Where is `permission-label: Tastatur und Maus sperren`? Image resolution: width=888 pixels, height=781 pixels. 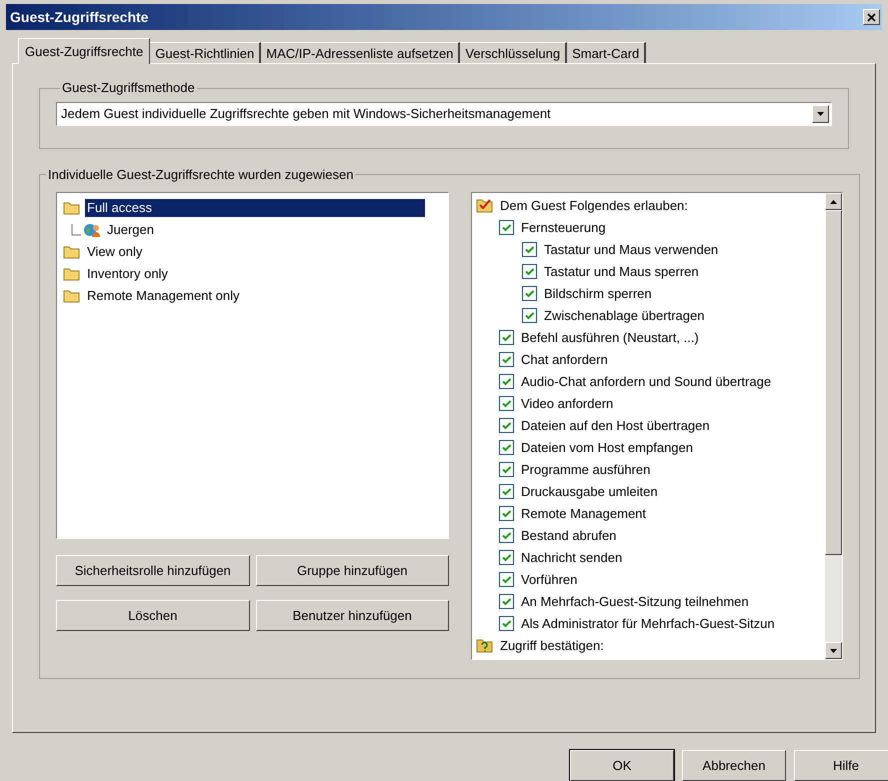 permission-label: Tastatur und Maus sperren is located at coordinates (621, 271).